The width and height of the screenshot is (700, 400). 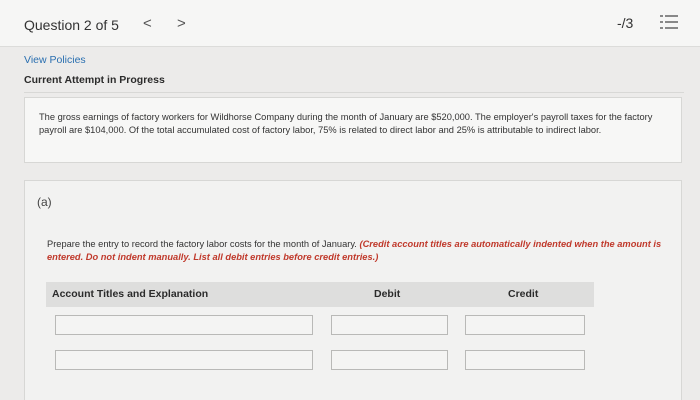 What do you see at coordinates (387, 294) in the screenshot?
I see `header-debit: Debit` at bounding box center [387, 294].